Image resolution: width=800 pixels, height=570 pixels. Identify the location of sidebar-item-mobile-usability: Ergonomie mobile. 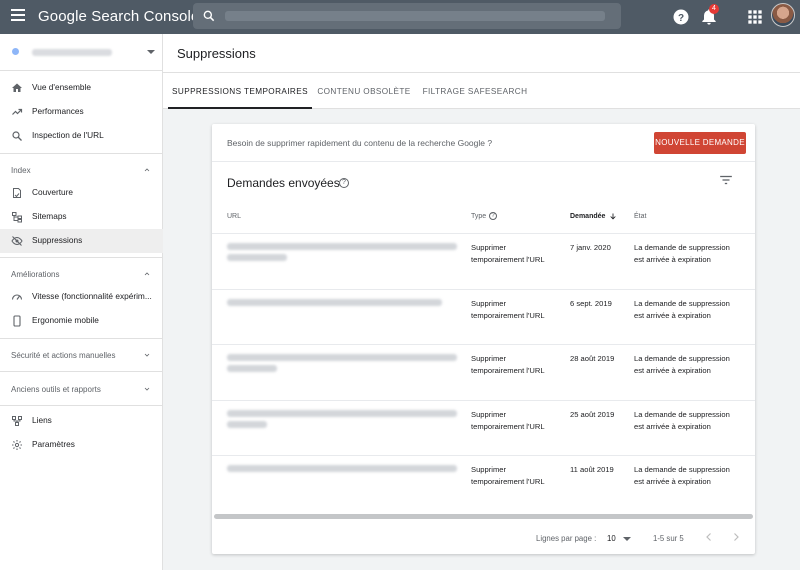
(81, 321).